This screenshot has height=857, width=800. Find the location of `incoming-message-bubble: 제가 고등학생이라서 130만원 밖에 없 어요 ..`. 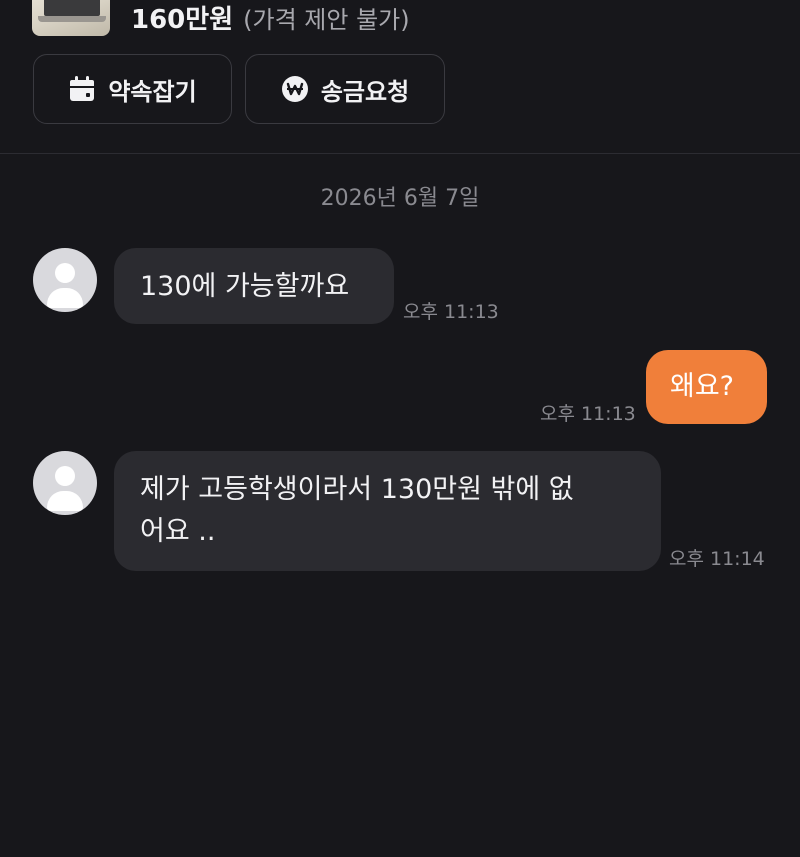

incoming-message-bubble: 제가 고등학생이라서 130만원 밖에 없 어요 .. is located at coordinates (387, 511).